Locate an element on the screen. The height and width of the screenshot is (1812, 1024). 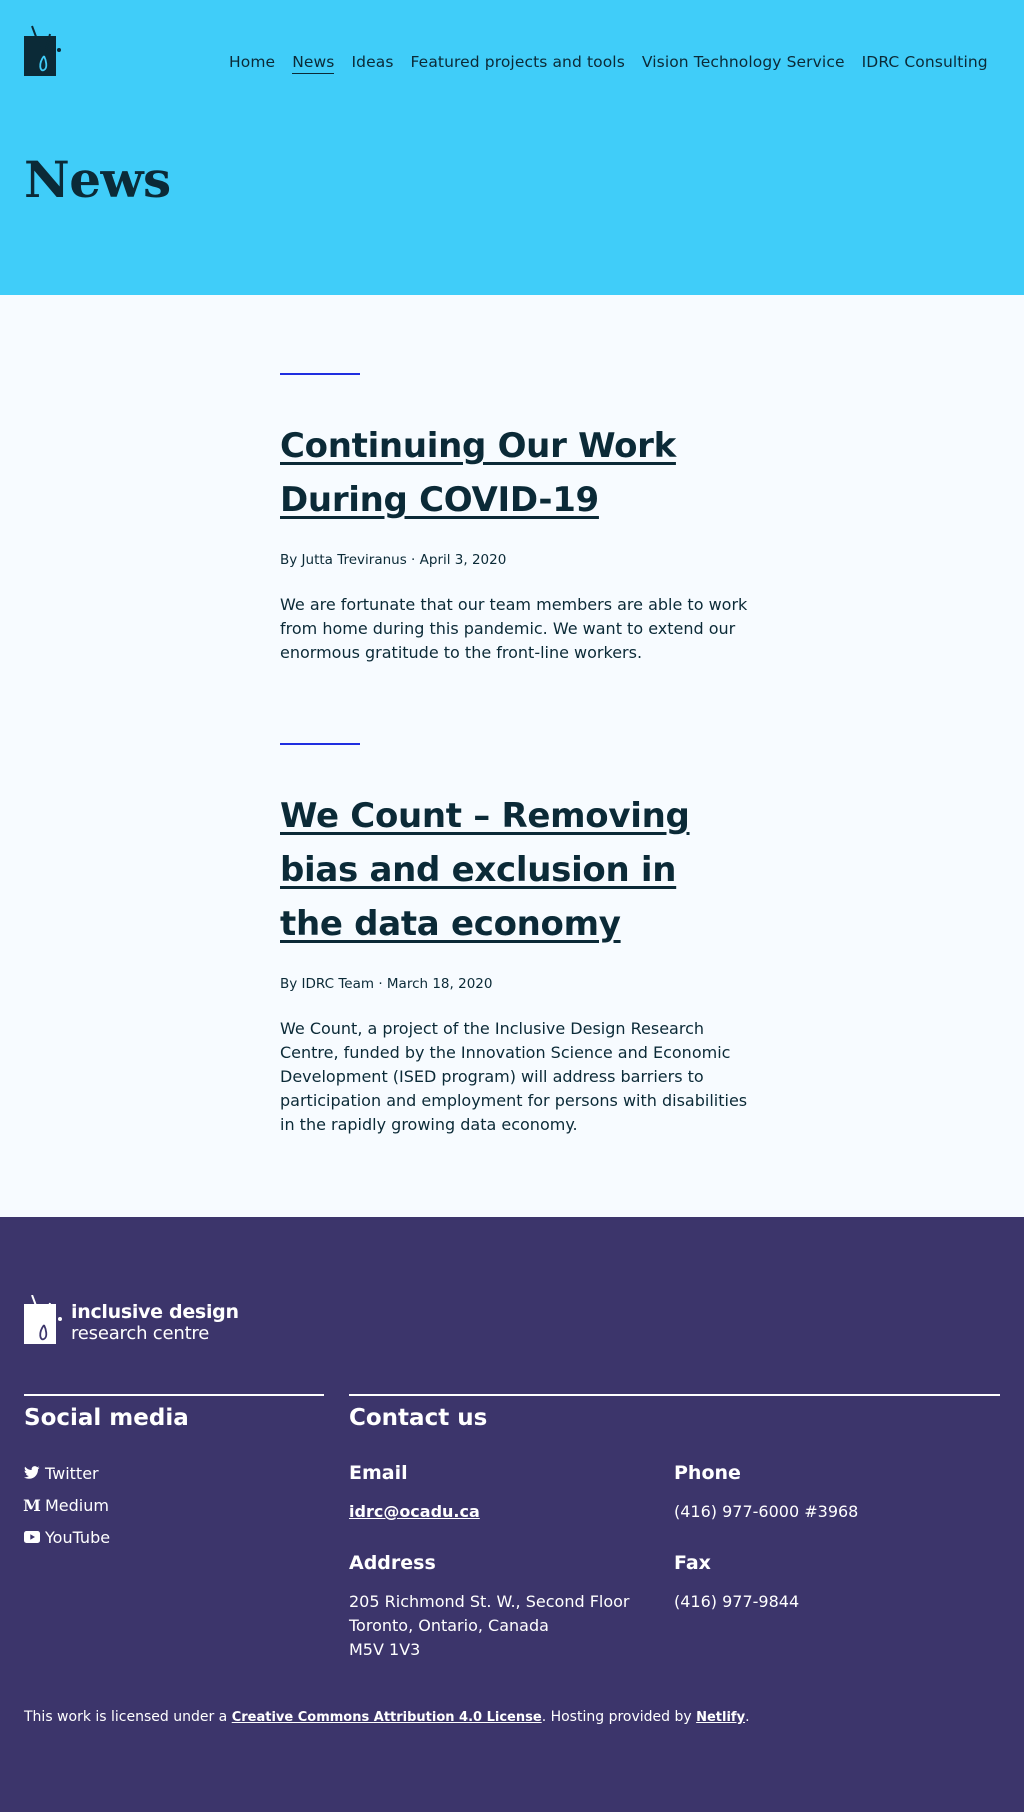
social-divider is located at coordinates (174, 1395).